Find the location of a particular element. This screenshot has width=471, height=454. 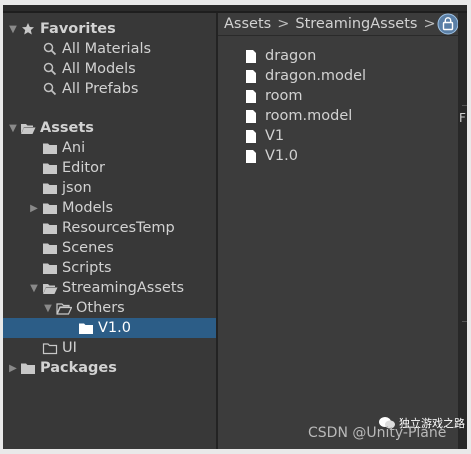

asset-item-room-model: room.model is located at coordinates (297, 116).